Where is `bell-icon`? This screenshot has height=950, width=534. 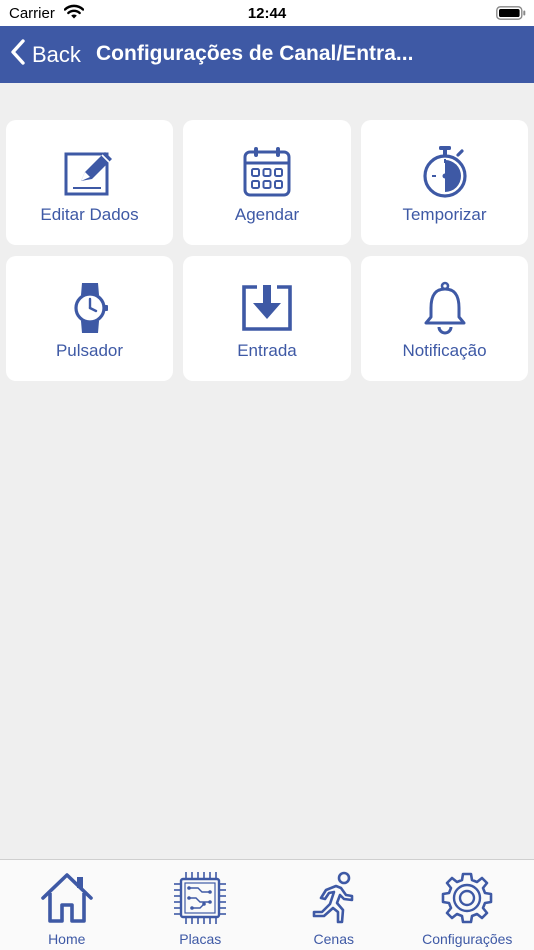 bell-icon is located at coordinates (445, 308).